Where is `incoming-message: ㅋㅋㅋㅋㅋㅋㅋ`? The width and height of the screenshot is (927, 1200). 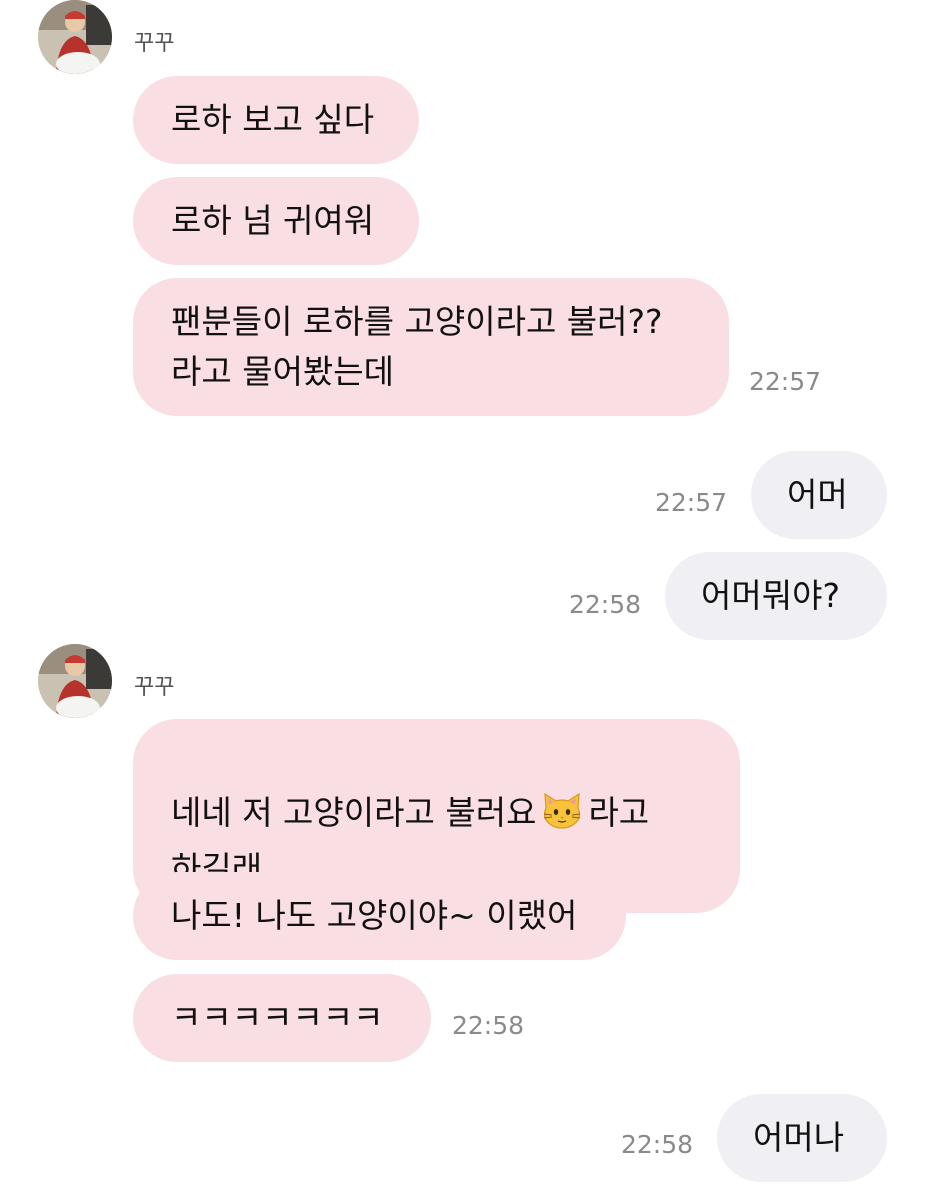
incoming-message: ㅋㅋㅋㅋㅋㅋㅋ is located at coordinates (282, 1018).